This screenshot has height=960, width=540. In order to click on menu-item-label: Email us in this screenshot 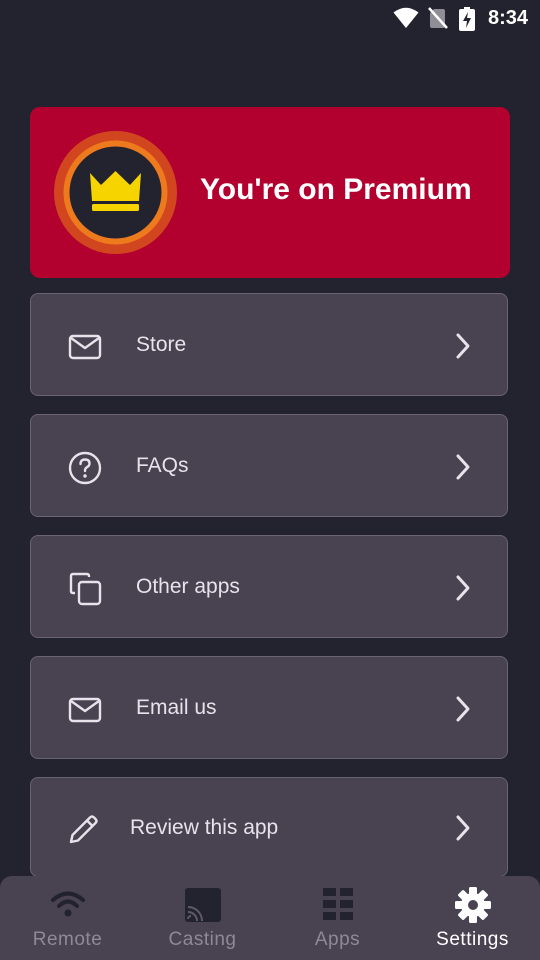, I will do `click(176, 707)`.